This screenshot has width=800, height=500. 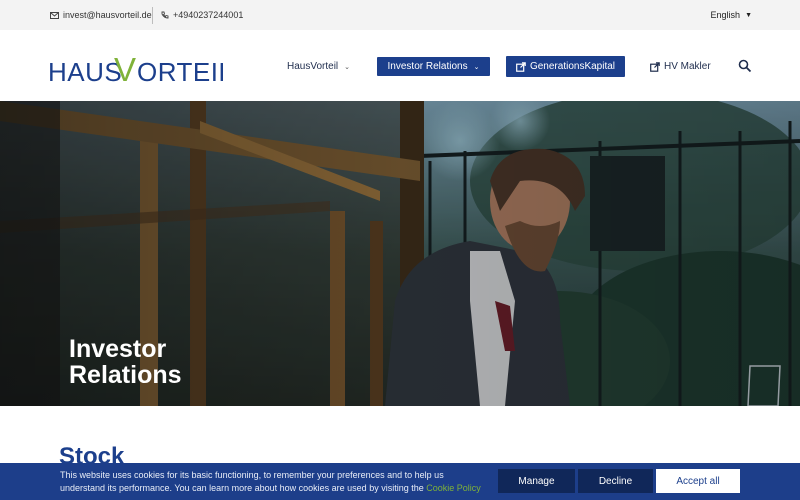 I want to click on nav-hausvorteil-label: HausVorteil, so click(x=313, y=66).